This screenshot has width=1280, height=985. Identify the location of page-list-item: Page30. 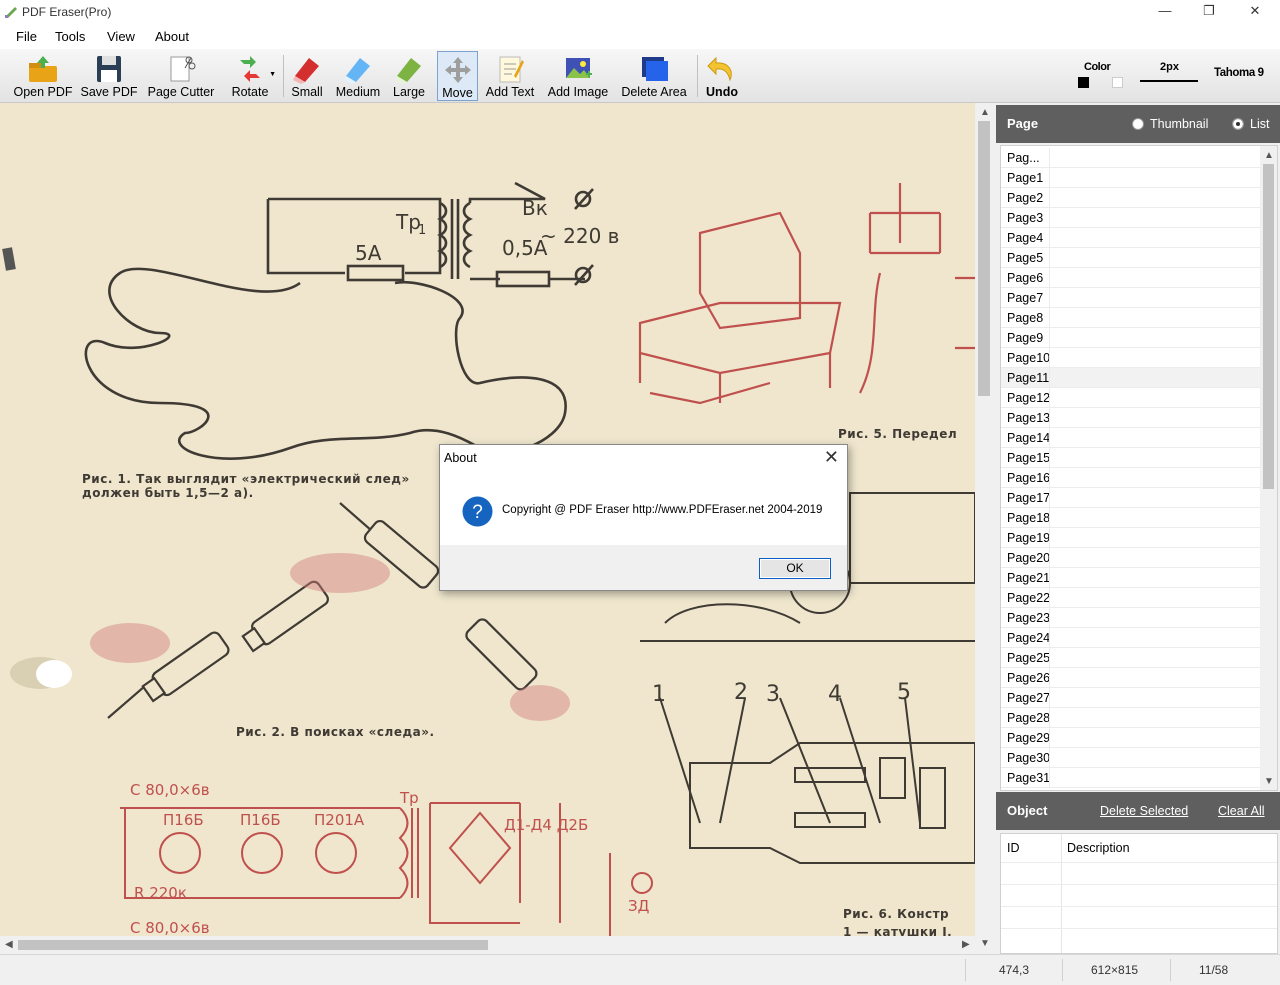
(1131, 758).